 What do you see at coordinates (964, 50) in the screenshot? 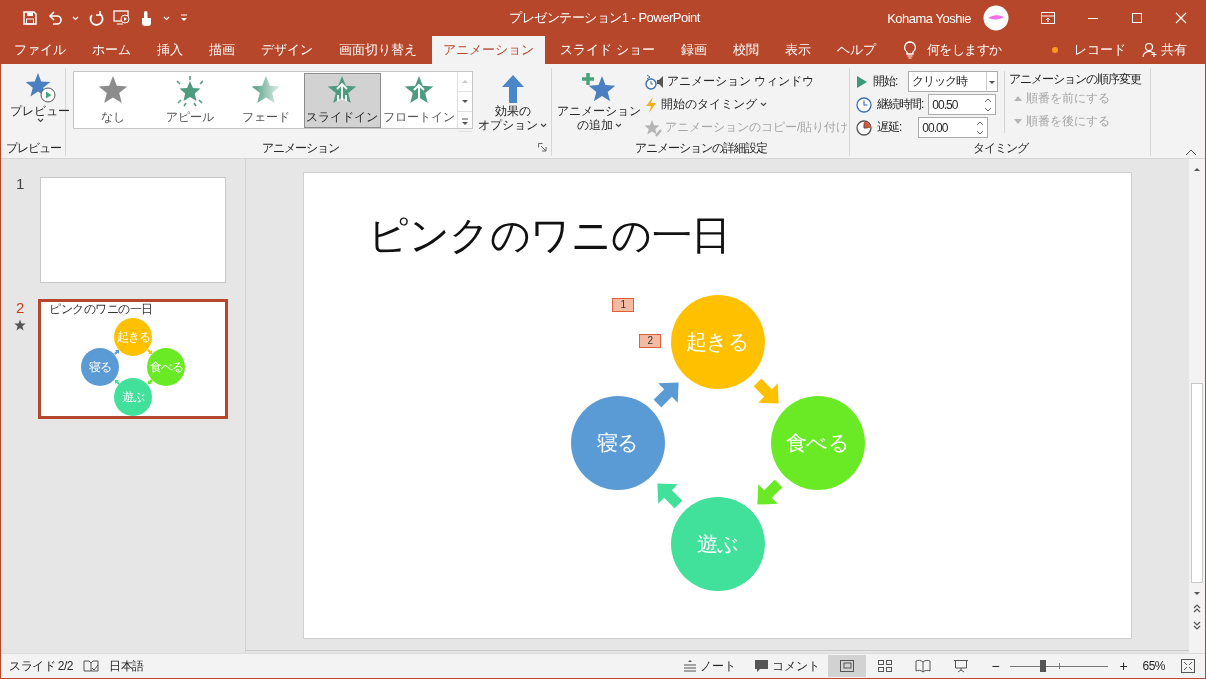
I see `search-field: 何をしますか` at bounding box center [964, 50].